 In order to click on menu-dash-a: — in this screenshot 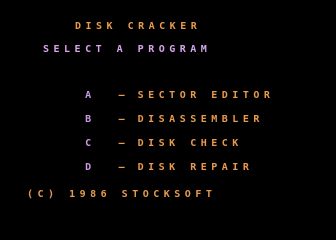, I will do `click(121, 95)`.